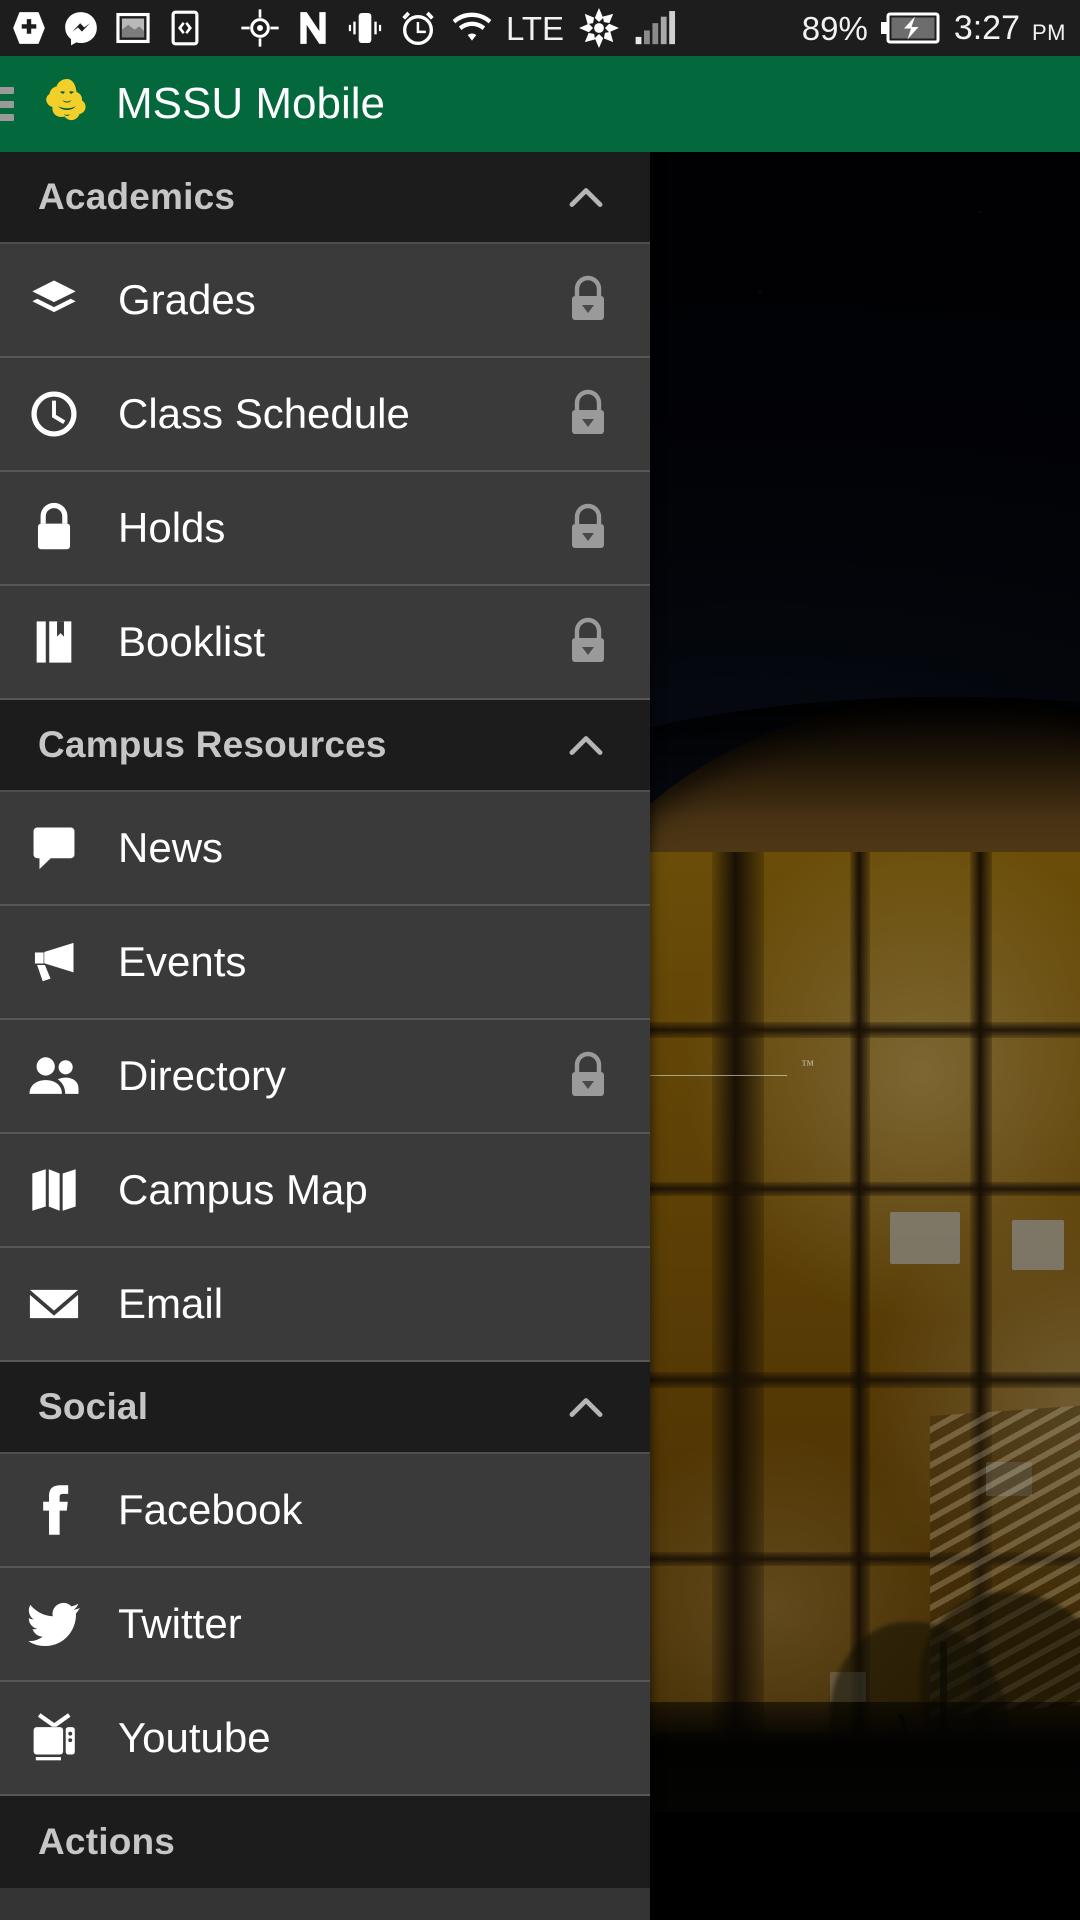 The width and height of the screenshot is (1080, 1920). I want to click on envelope-icon, so click(54, 1304).